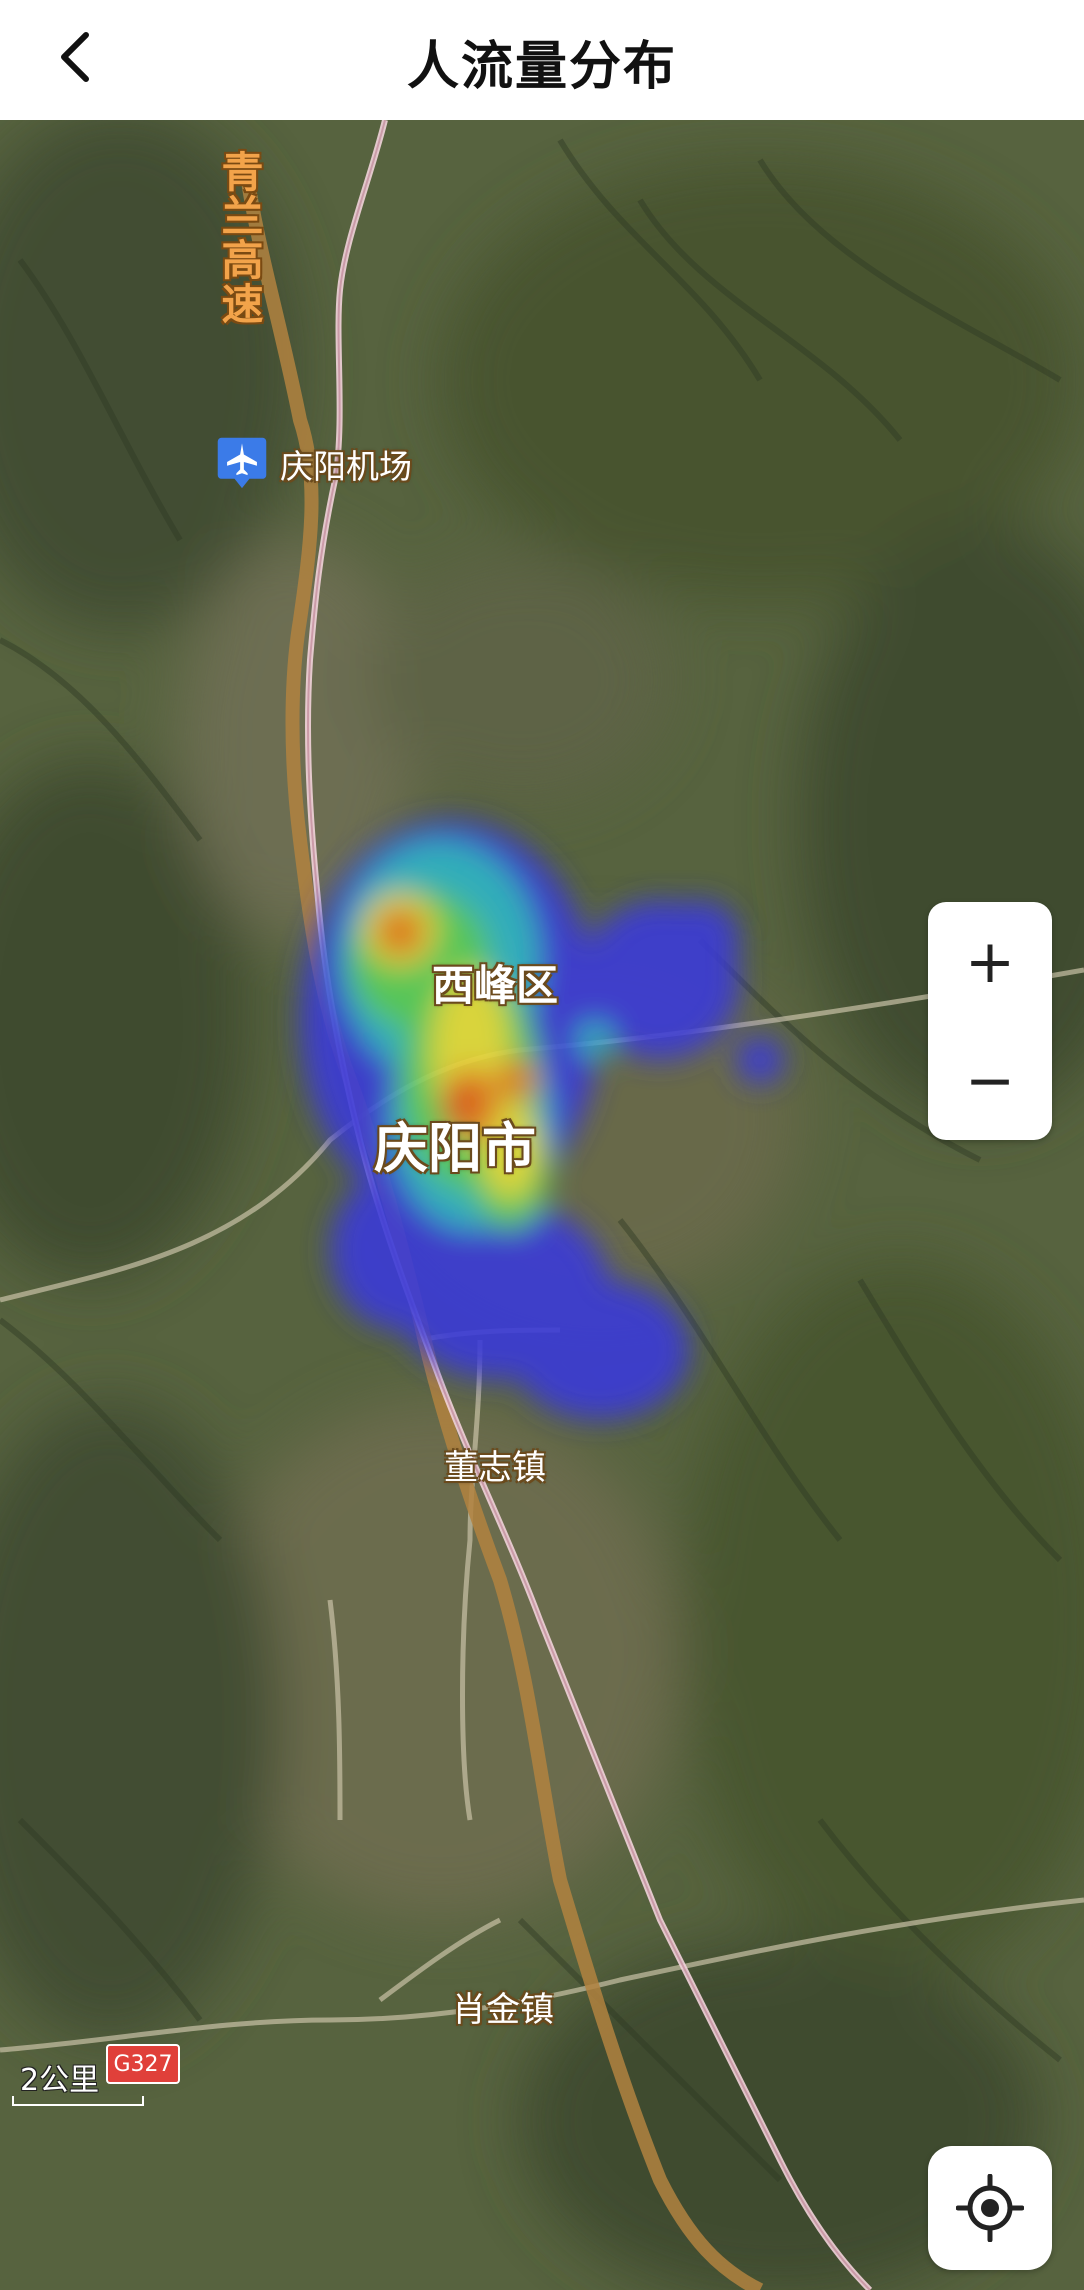 The height and width of the screenshot is (2290, 1084). Describe the element at coordinates (346, 464) in the screenshot. I see `airport-label: 庆阳机场` at that location.